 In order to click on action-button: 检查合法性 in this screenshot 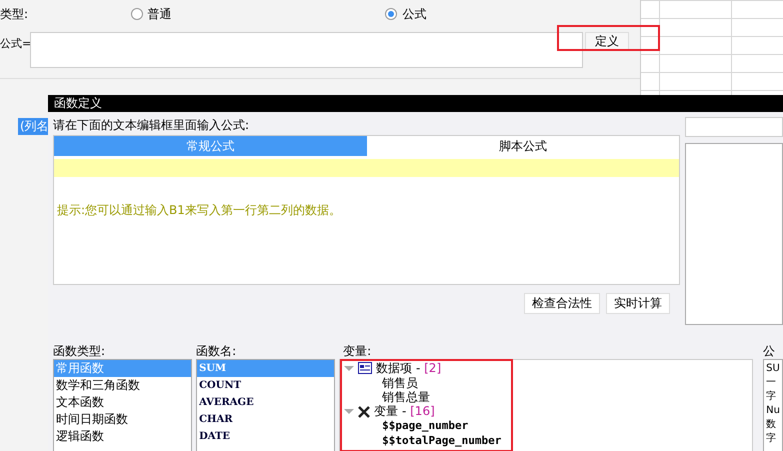, I will do `click(562, 303)`.